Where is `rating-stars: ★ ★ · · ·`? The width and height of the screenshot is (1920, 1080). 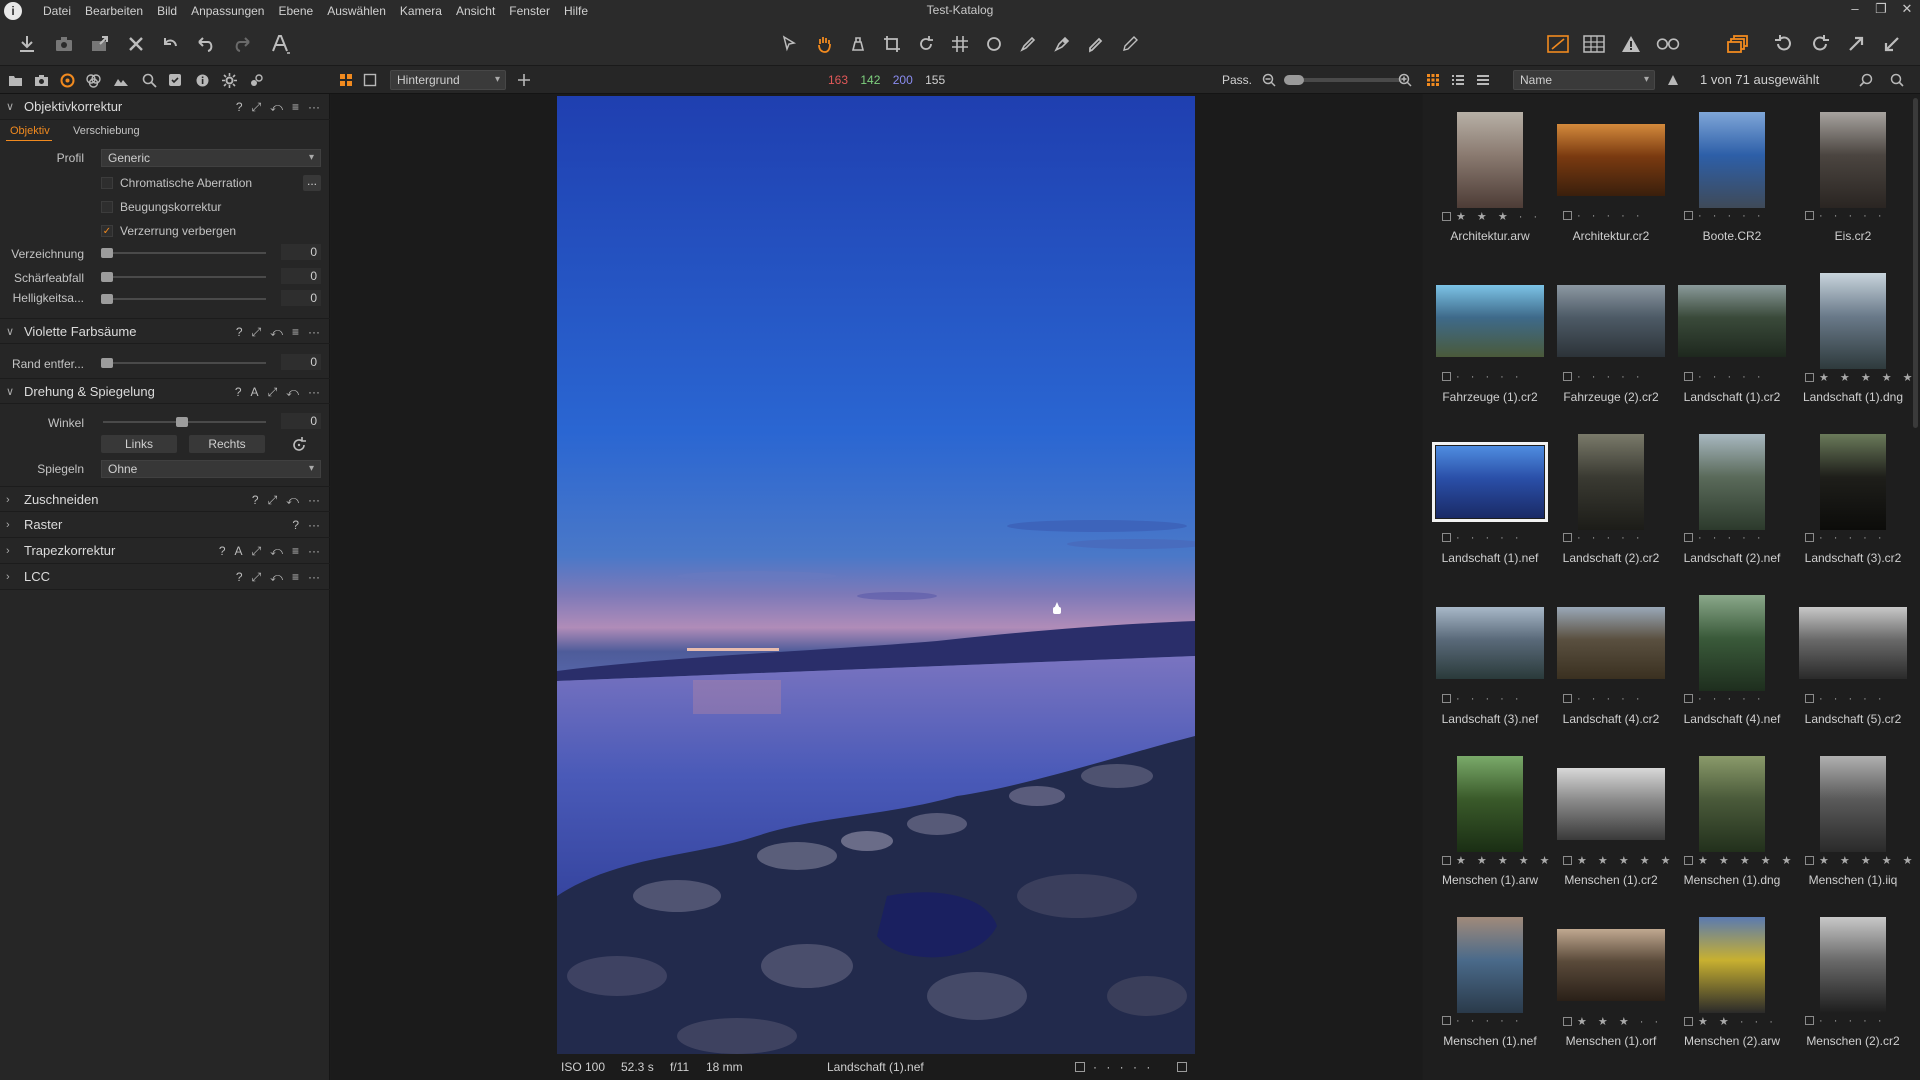
rating-stars: ★ ★ · · · is located at coordinates (1737, 1022).